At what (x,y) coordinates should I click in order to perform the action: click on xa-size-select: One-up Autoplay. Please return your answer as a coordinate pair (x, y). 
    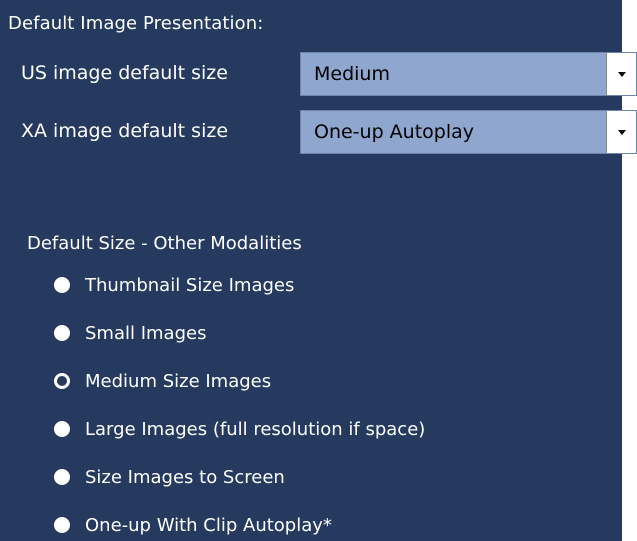
    Looking at the image, I should click on (468, 132).